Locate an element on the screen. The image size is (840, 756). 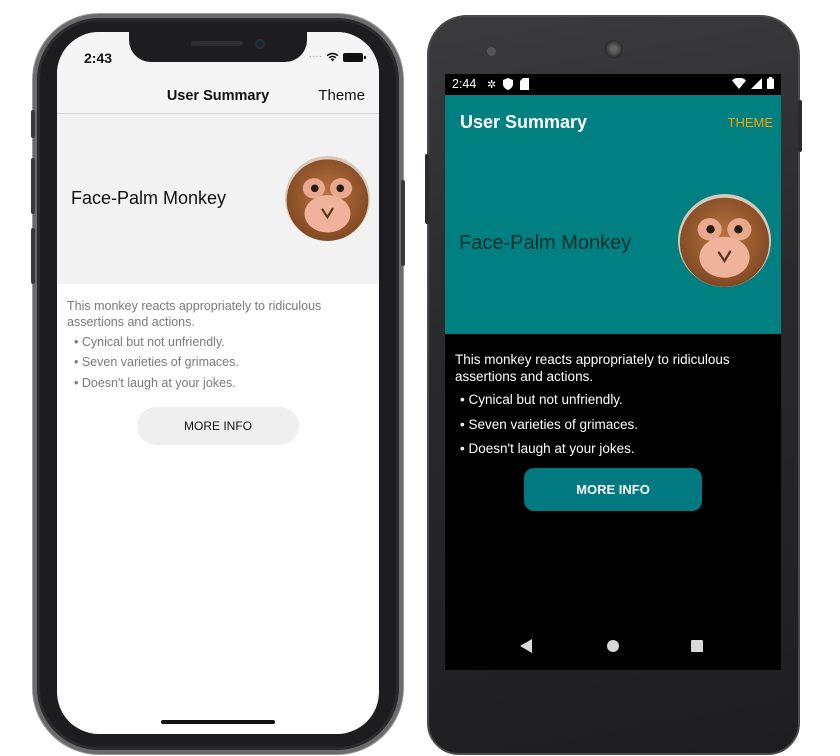
android-status-system-icons is located at coordinates (752, 83).